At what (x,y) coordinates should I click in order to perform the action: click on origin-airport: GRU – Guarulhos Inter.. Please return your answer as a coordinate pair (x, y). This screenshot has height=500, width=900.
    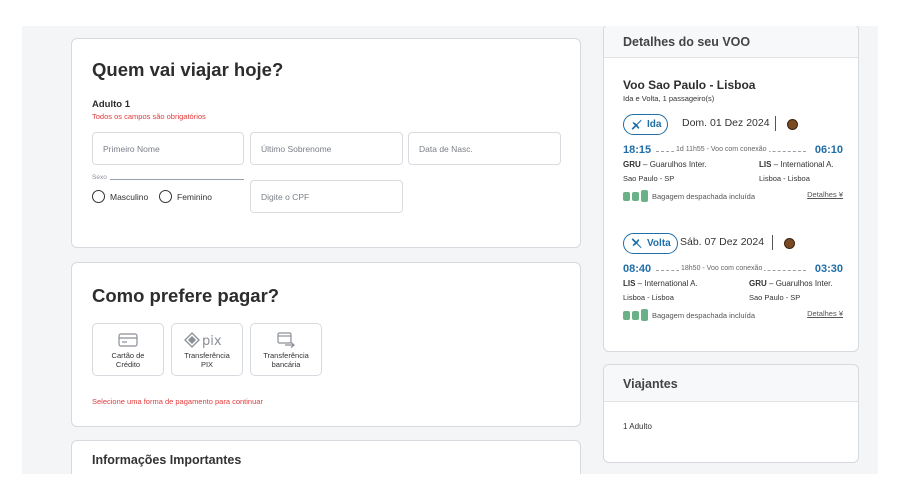
    Looking at the image, I should click on (665, 164).